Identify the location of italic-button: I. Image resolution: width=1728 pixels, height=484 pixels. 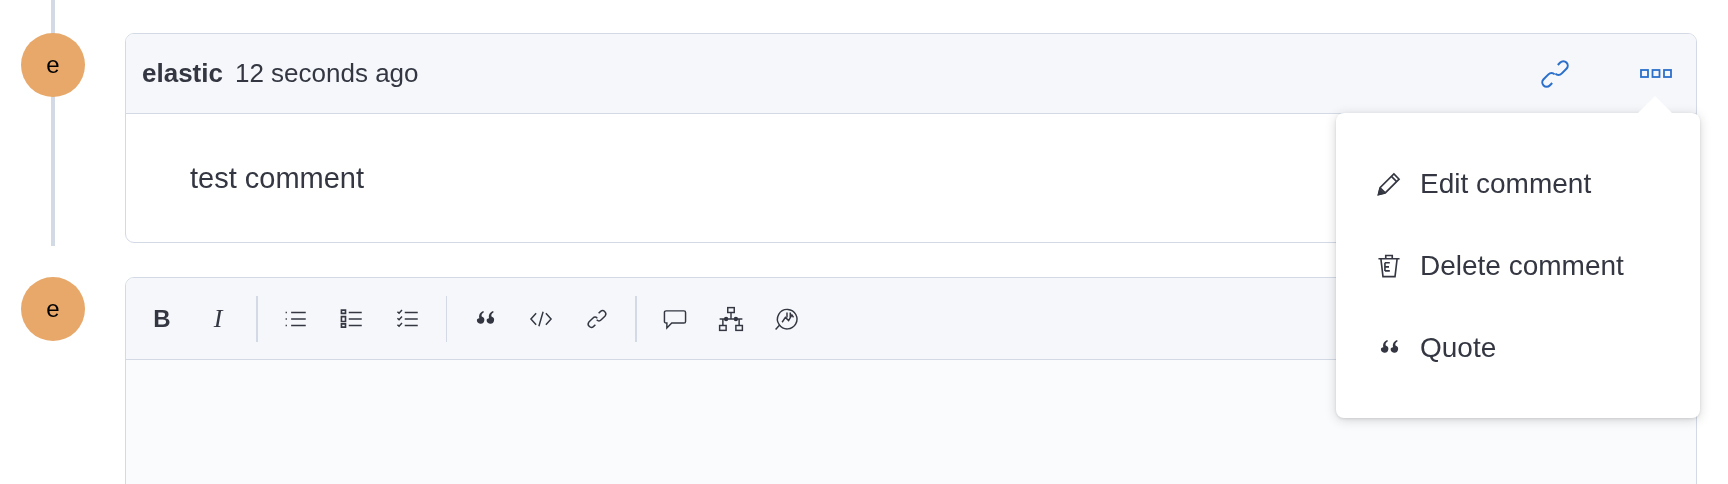
(218, 318).